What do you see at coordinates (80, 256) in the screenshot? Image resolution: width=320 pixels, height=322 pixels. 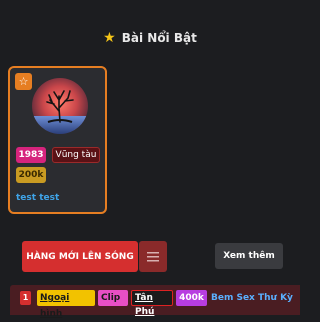 I see `new-arrivals-button: HÀNG MỚI LÊN SÓNG` at bounding box center [80, 256].